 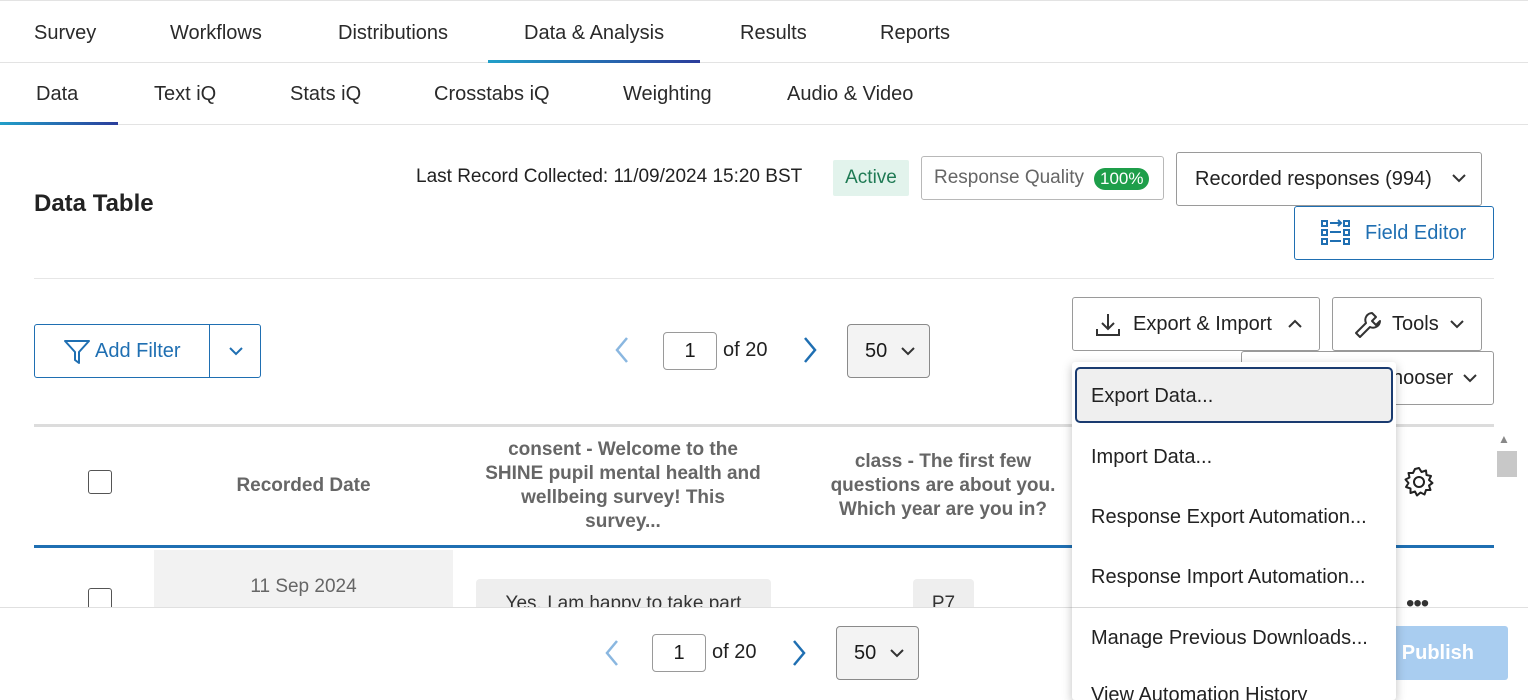 I want to click on wrench-icon, so click(x=1368, y=325).